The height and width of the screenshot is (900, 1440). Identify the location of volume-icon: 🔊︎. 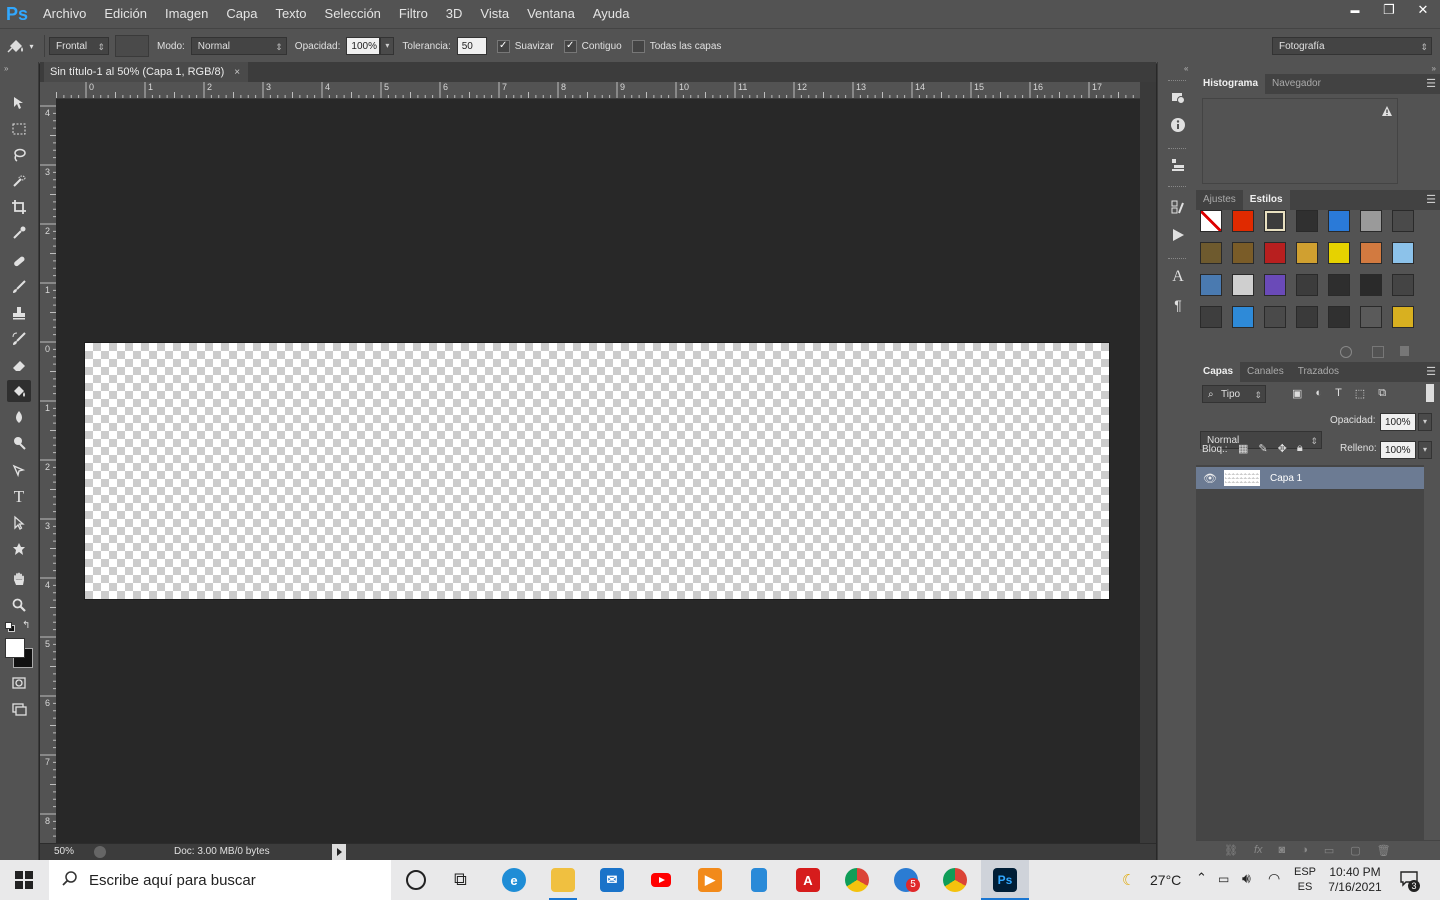
(1246, 878).